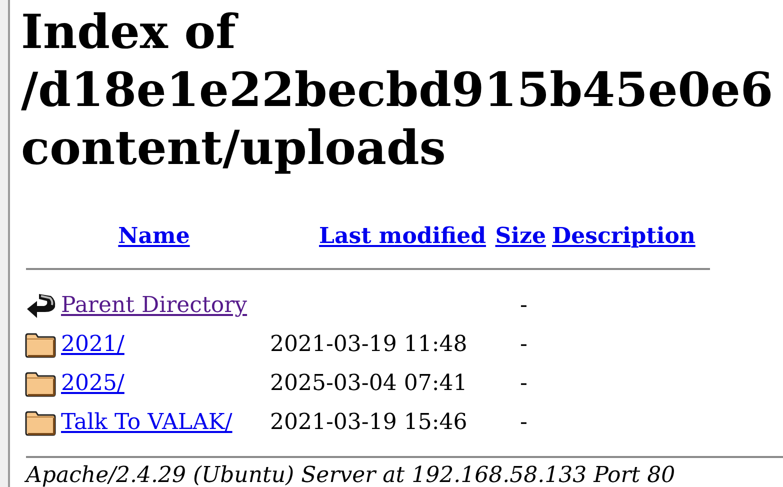 The image size is (783, 487). I want to click on column-sort-link: Size, so click(520, 235).